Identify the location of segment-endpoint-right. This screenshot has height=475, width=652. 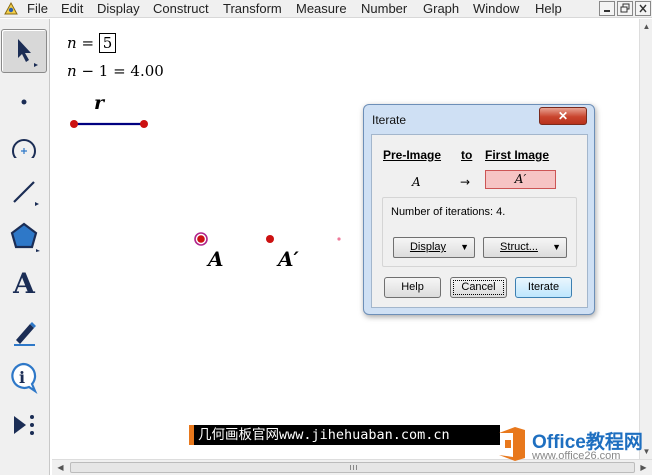
(144, 124).